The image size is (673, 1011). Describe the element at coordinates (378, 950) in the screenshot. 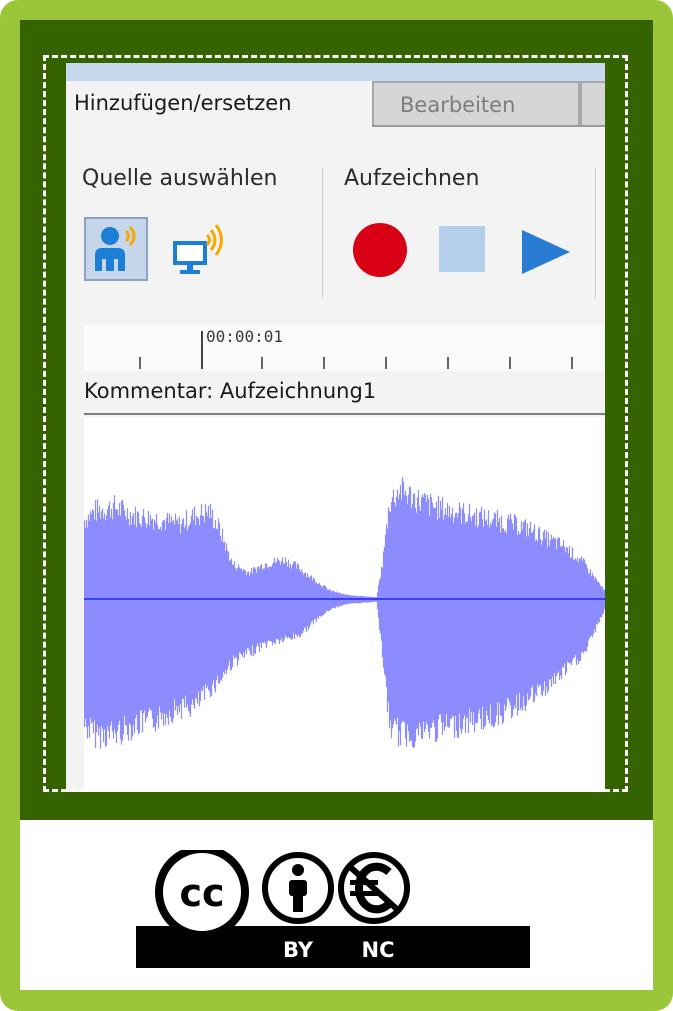

I see `nc-label: NC` at that location.